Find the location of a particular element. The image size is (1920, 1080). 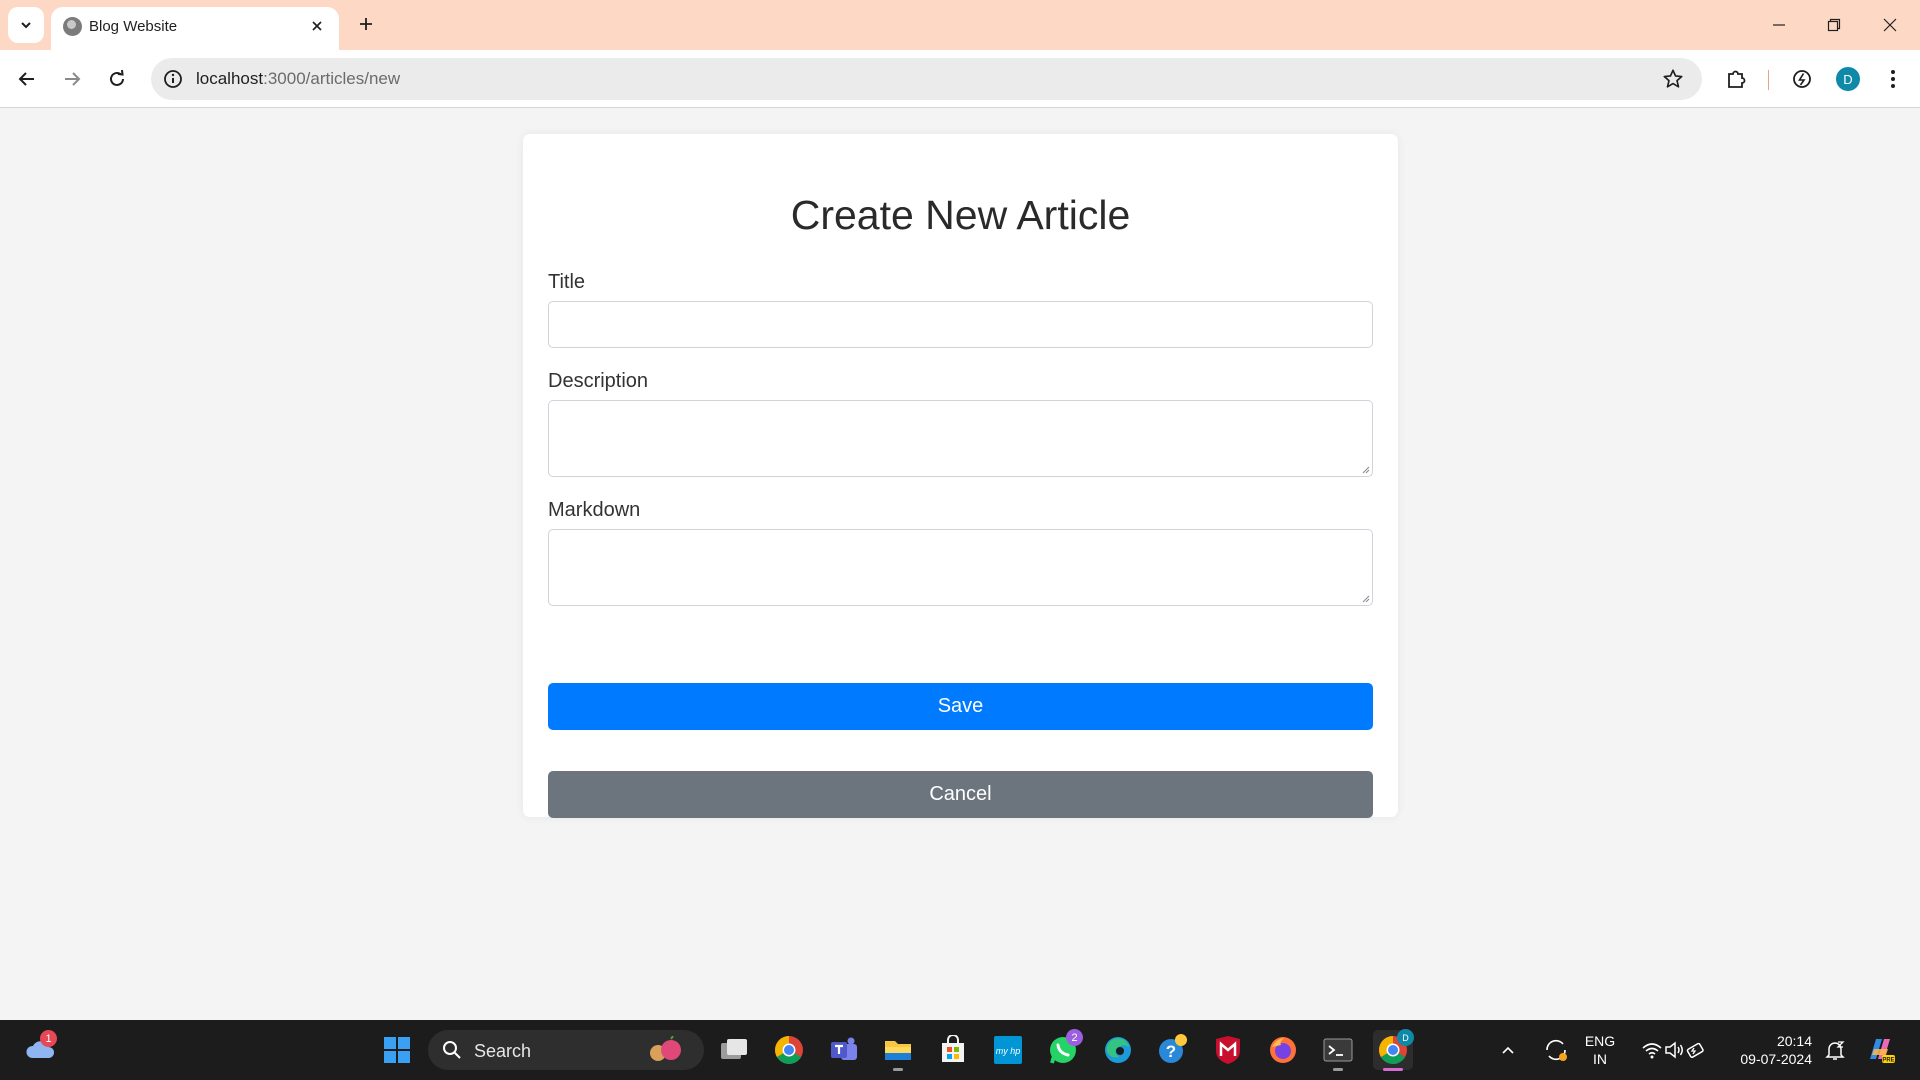

description-label: Description is located at coordinates (598, 381).